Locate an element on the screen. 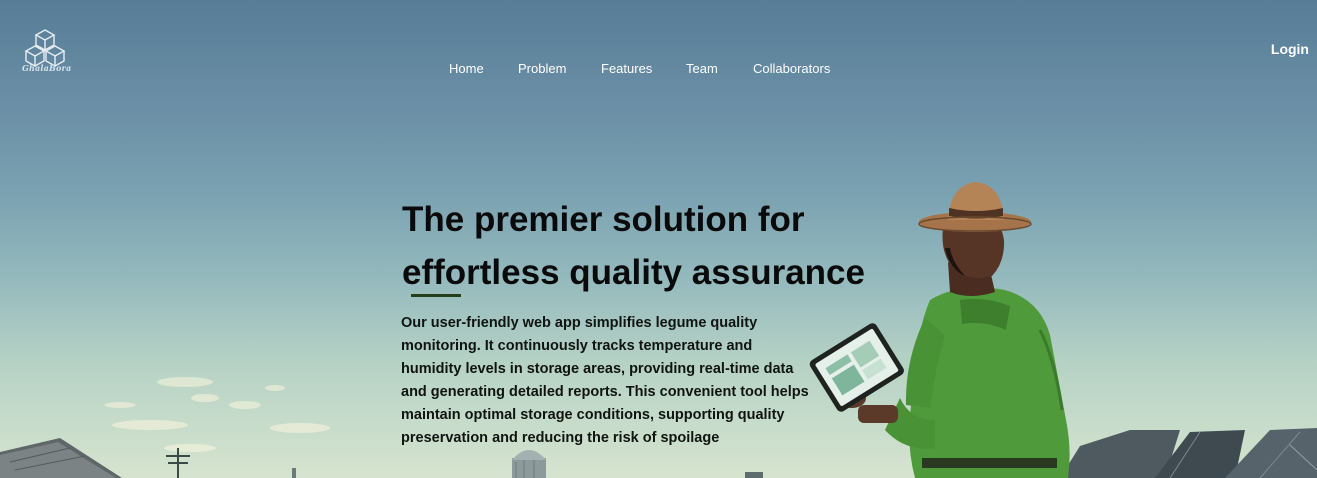 This screenshot has width=1317, height=478. power-pole is located at coordinates (178, 463).